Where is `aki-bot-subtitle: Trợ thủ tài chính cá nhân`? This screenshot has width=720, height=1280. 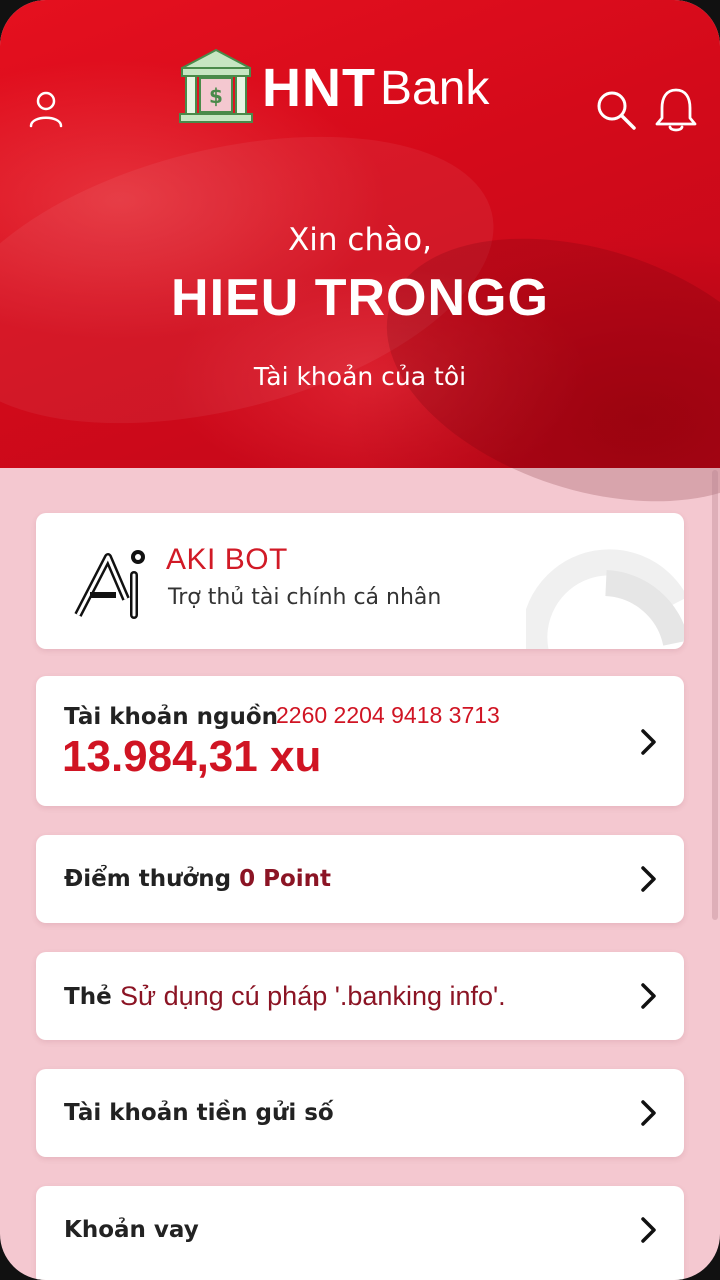 aki-bot-subtitle: Trợ thủ tài chính cá nhân is located at coordinates (305, 597).